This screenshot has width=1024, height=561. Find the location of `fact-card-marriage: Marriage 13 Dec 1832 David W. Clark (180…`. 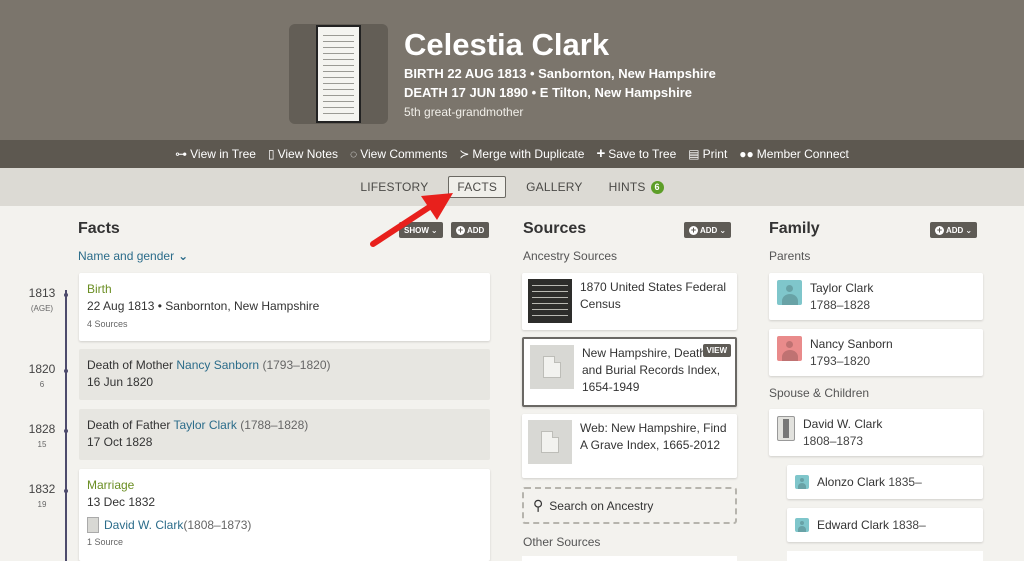

fact-card-marriage: Marriage 13 Dec 1832 David W. Clark (180… is located at coordinates (284, 515).